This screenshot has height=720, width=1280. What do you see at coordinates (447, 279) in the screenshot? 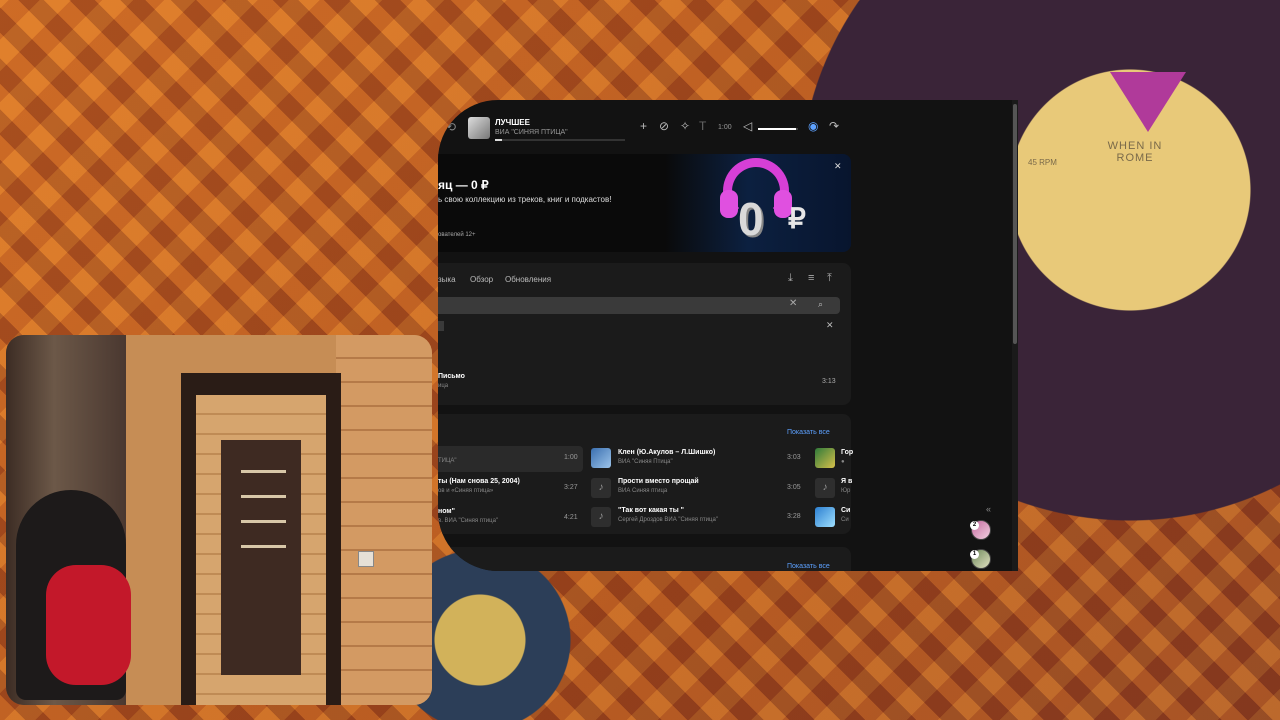
I see `tab-music: зыка` at bounding box center [447, 279].